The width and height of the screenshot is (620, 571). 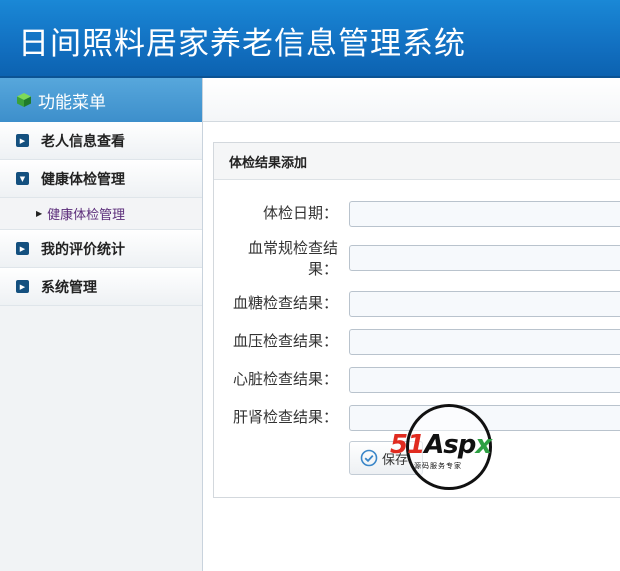 What do you see at coordinates (69, 287) in the screenshot?
I see `sidebar-item-label: 系统管理` at bounding box center [69, 287].